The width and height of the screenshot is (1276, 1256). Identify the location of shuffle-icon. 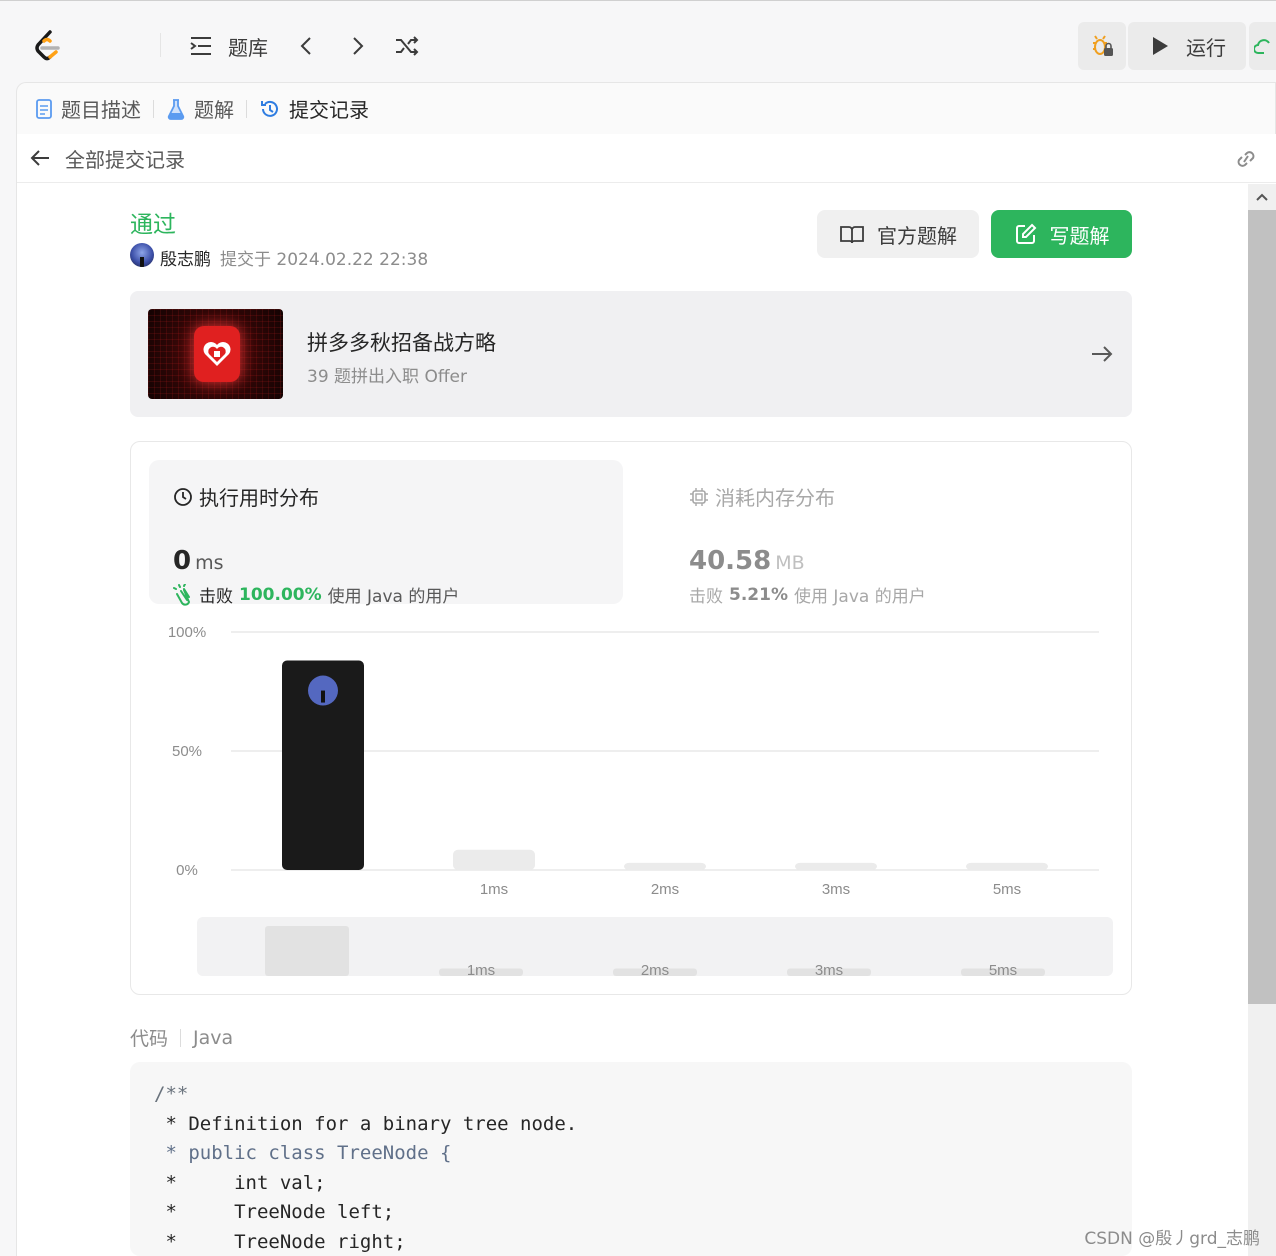
(407, 46).